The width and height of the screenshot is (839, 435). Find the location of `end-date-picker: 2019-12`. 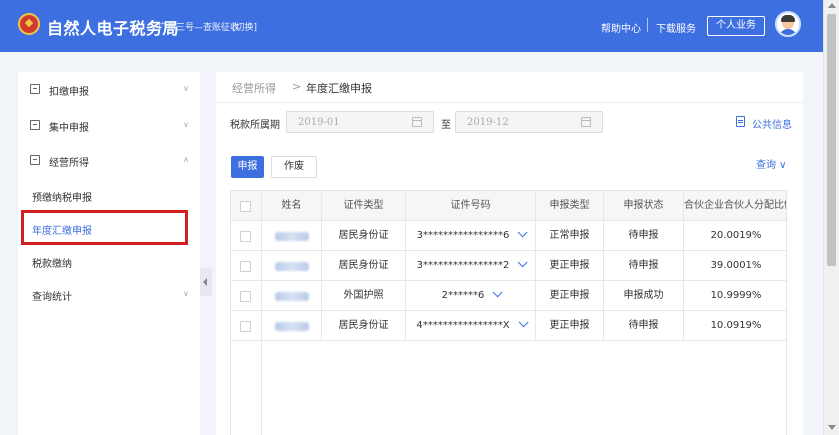

end-date-picker: 2019-12 is located at coordinates (529, 122).